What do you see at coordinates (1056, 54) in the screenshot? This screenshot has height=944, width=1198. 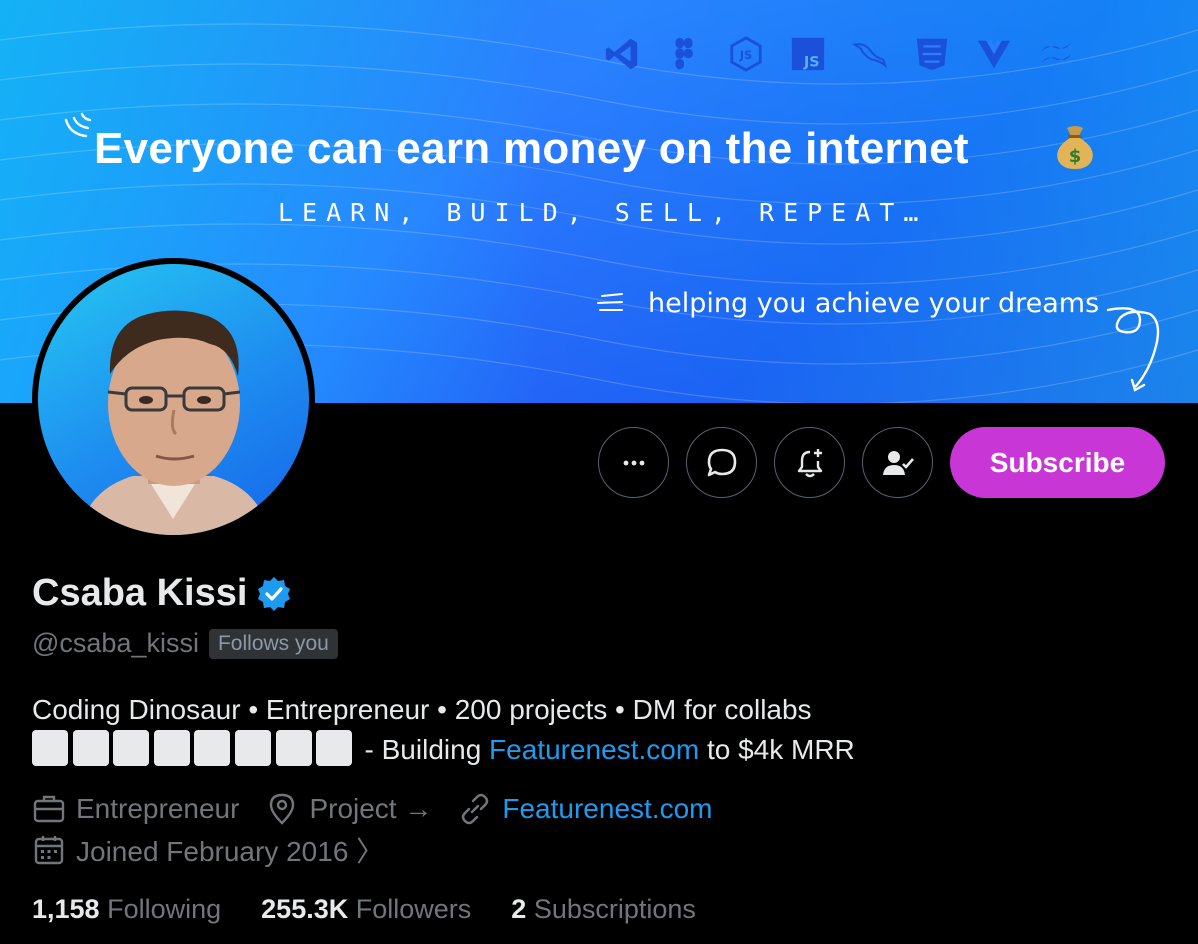 I see `tailwind-icon` at bounding box center [1056, 54].